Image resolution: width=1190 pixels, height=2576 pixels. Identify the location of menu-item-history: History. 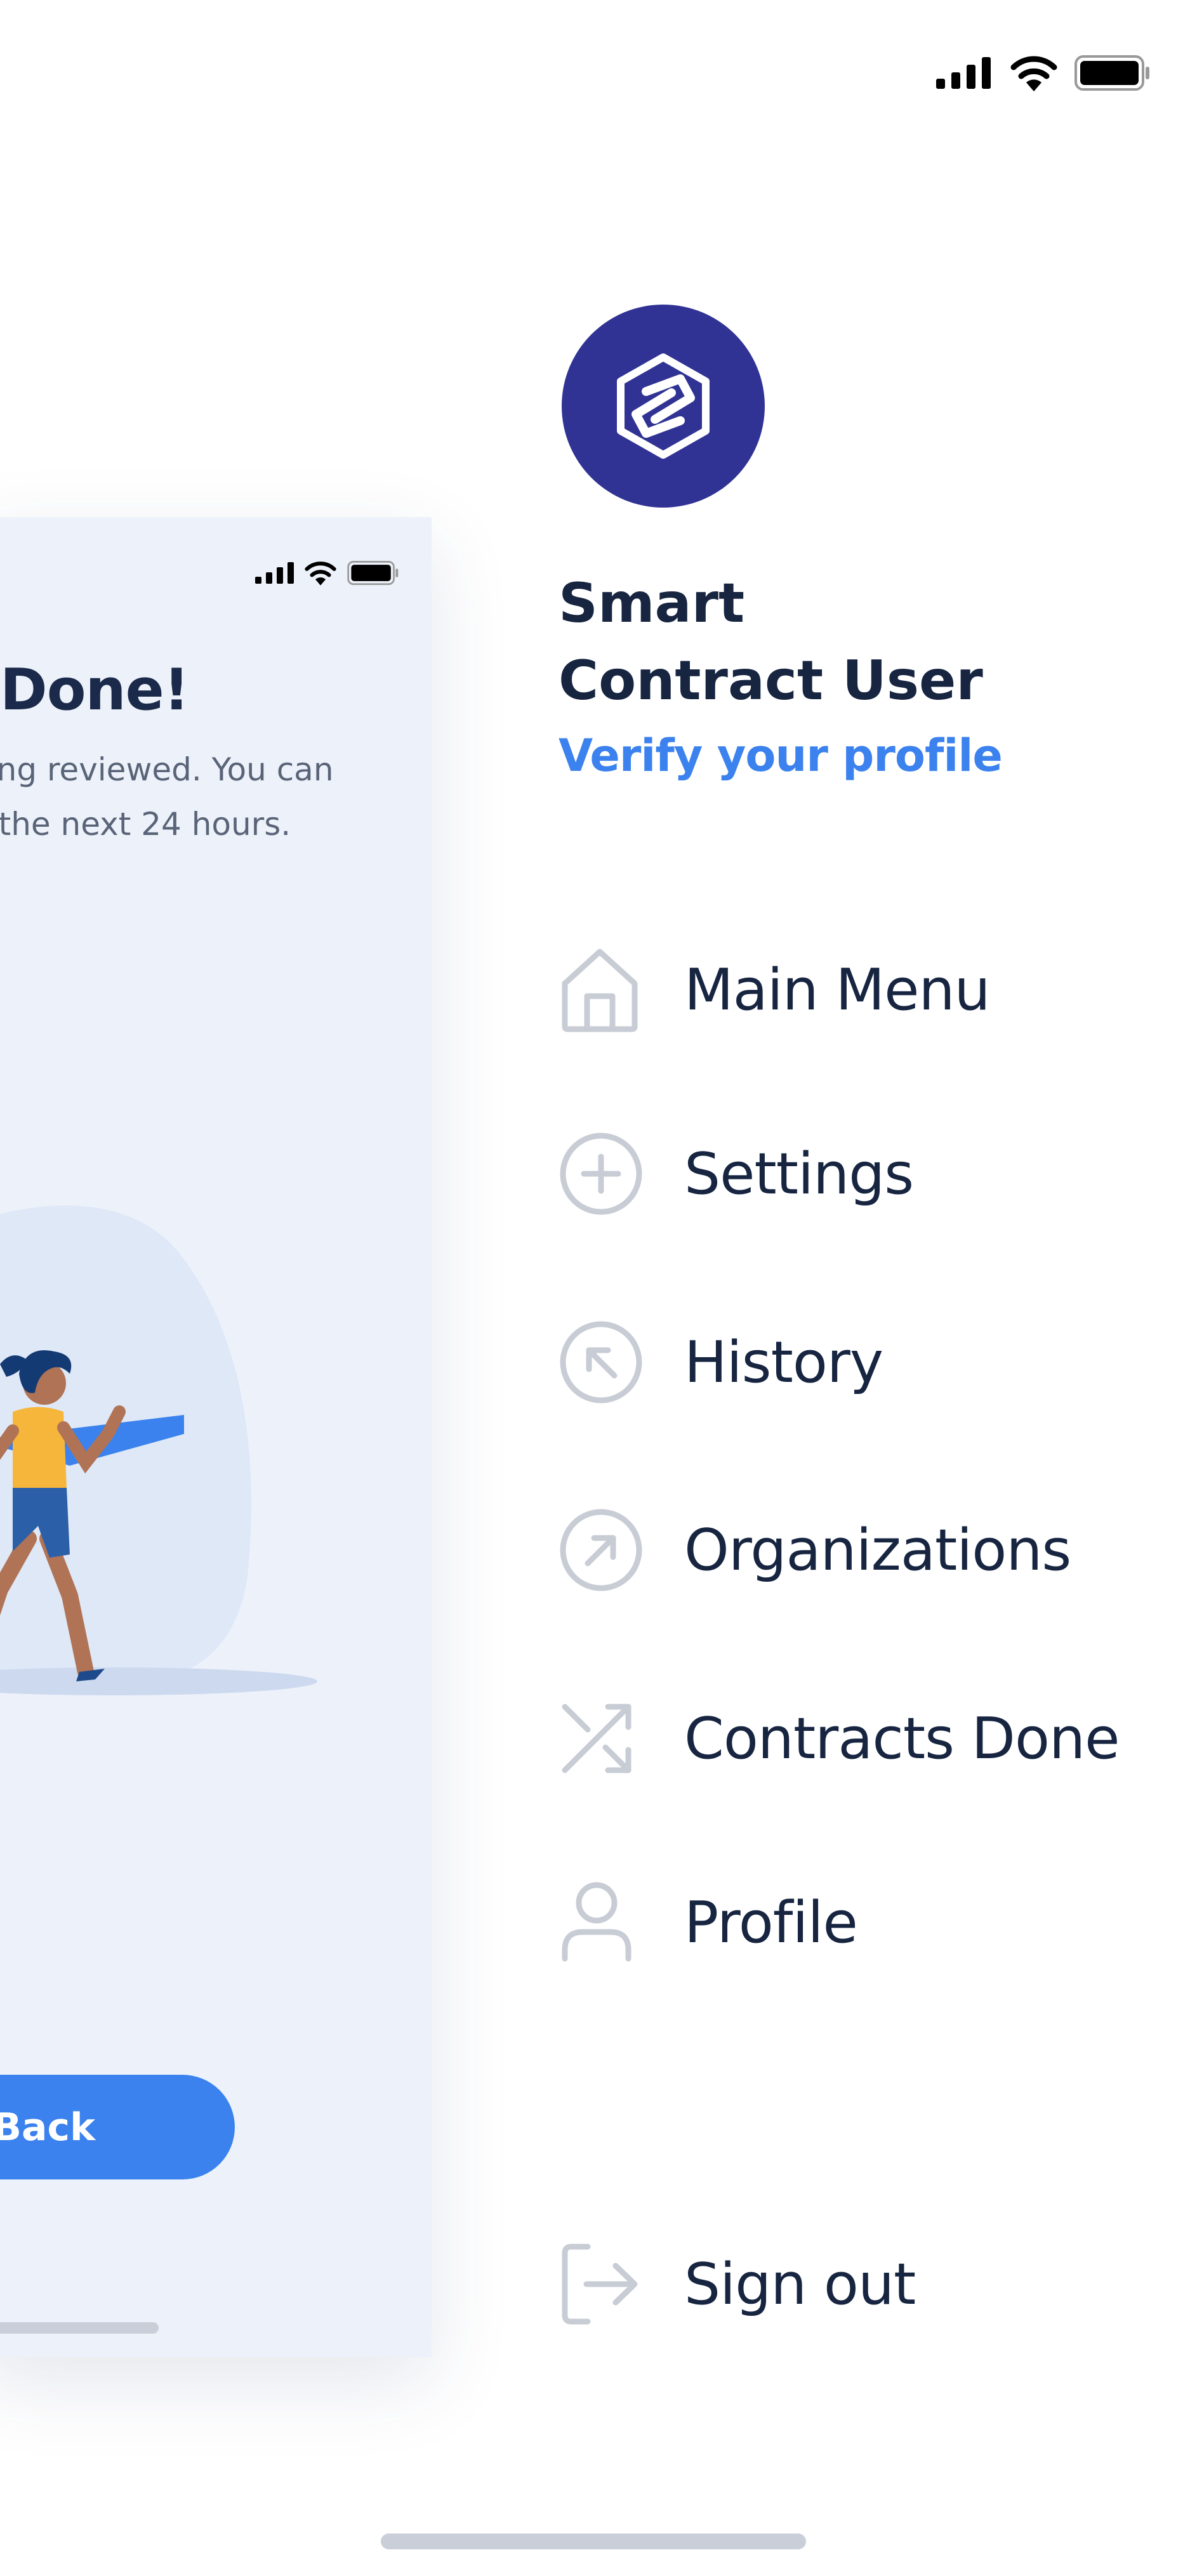
(721, 1362).